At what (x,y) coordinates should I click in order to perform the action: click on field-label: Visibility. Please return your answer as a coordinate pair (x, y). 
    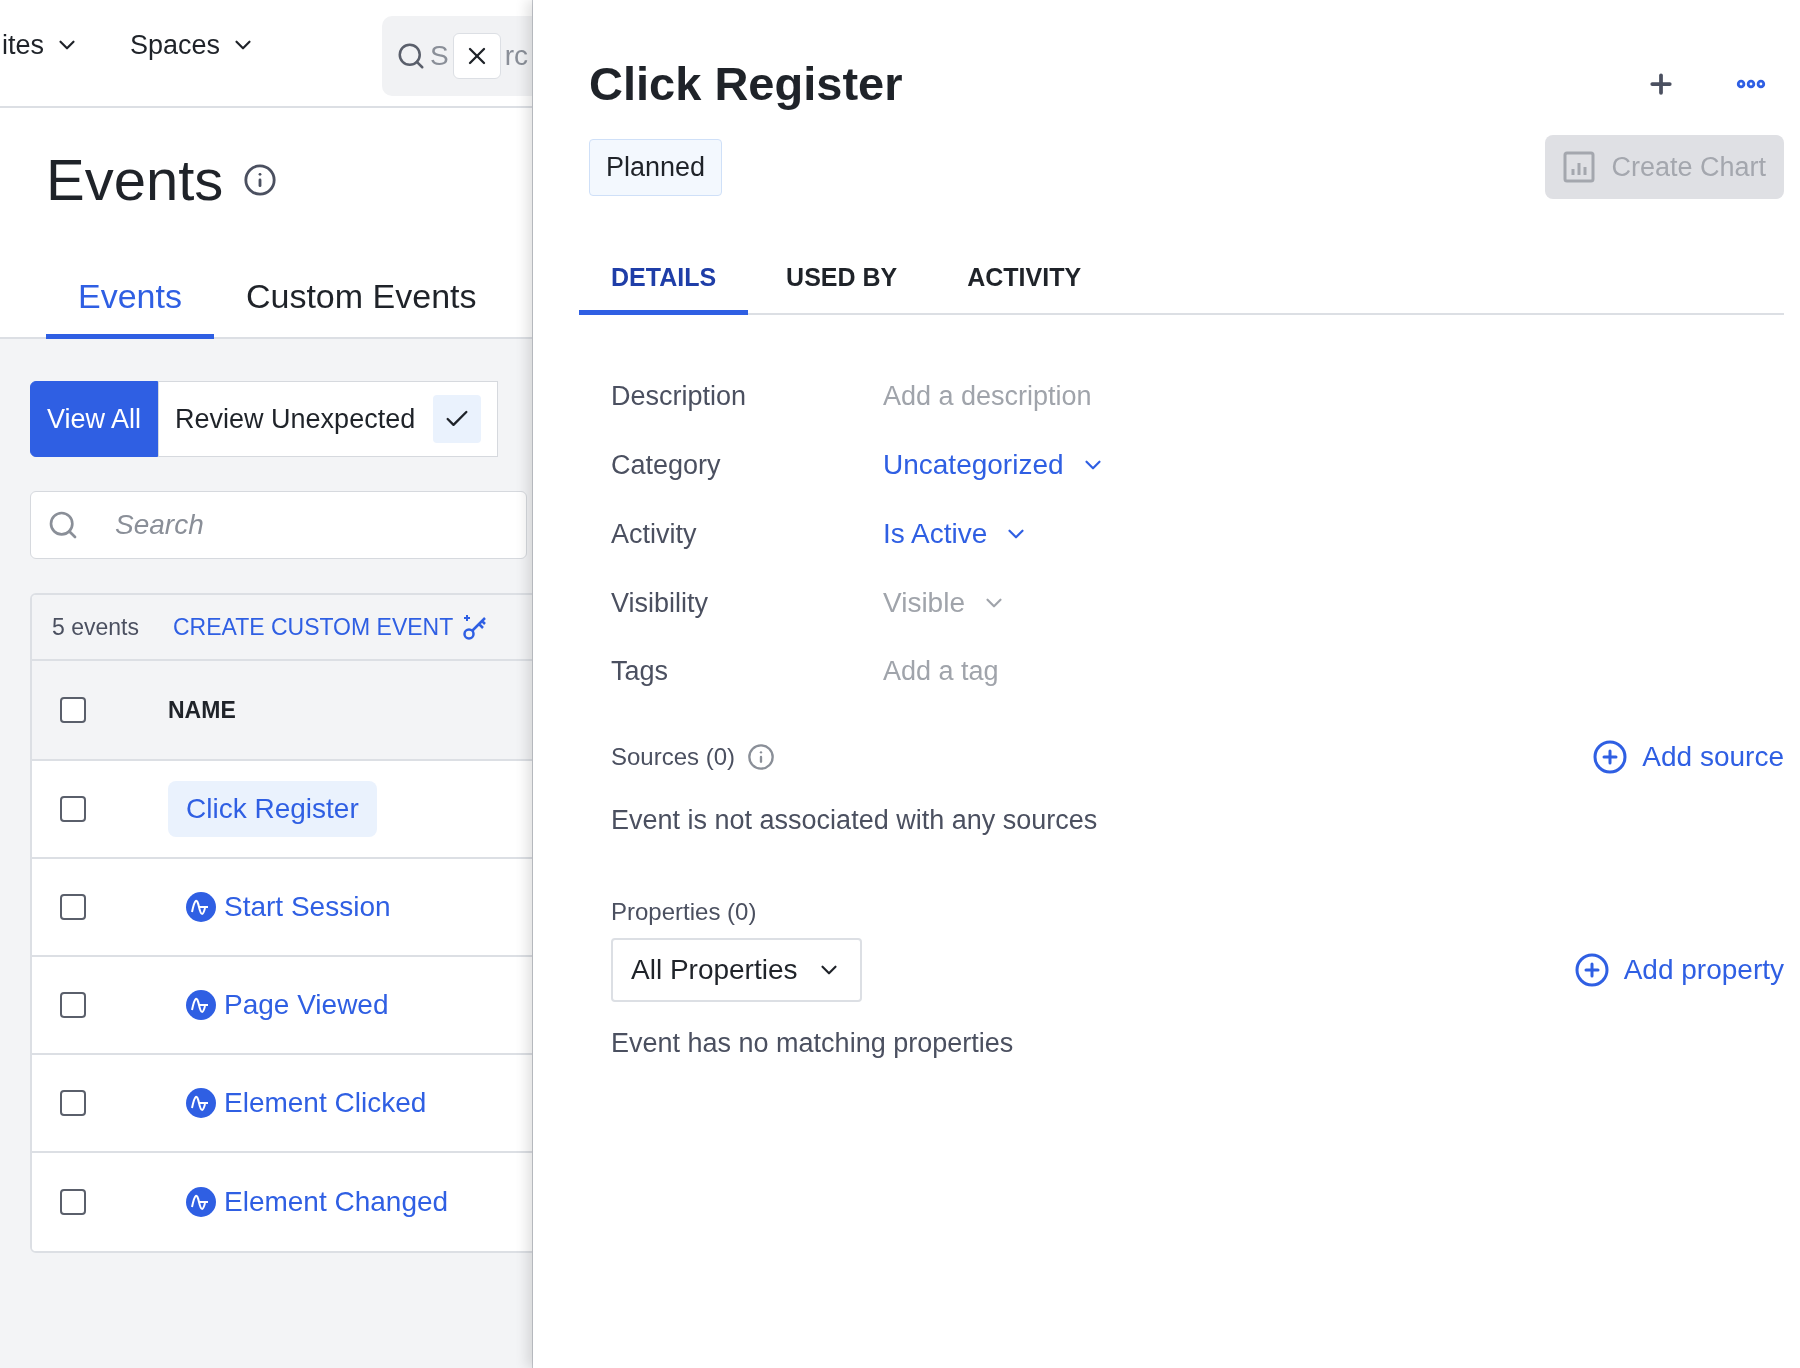
    Looking at the image, I should click on (660, 603).